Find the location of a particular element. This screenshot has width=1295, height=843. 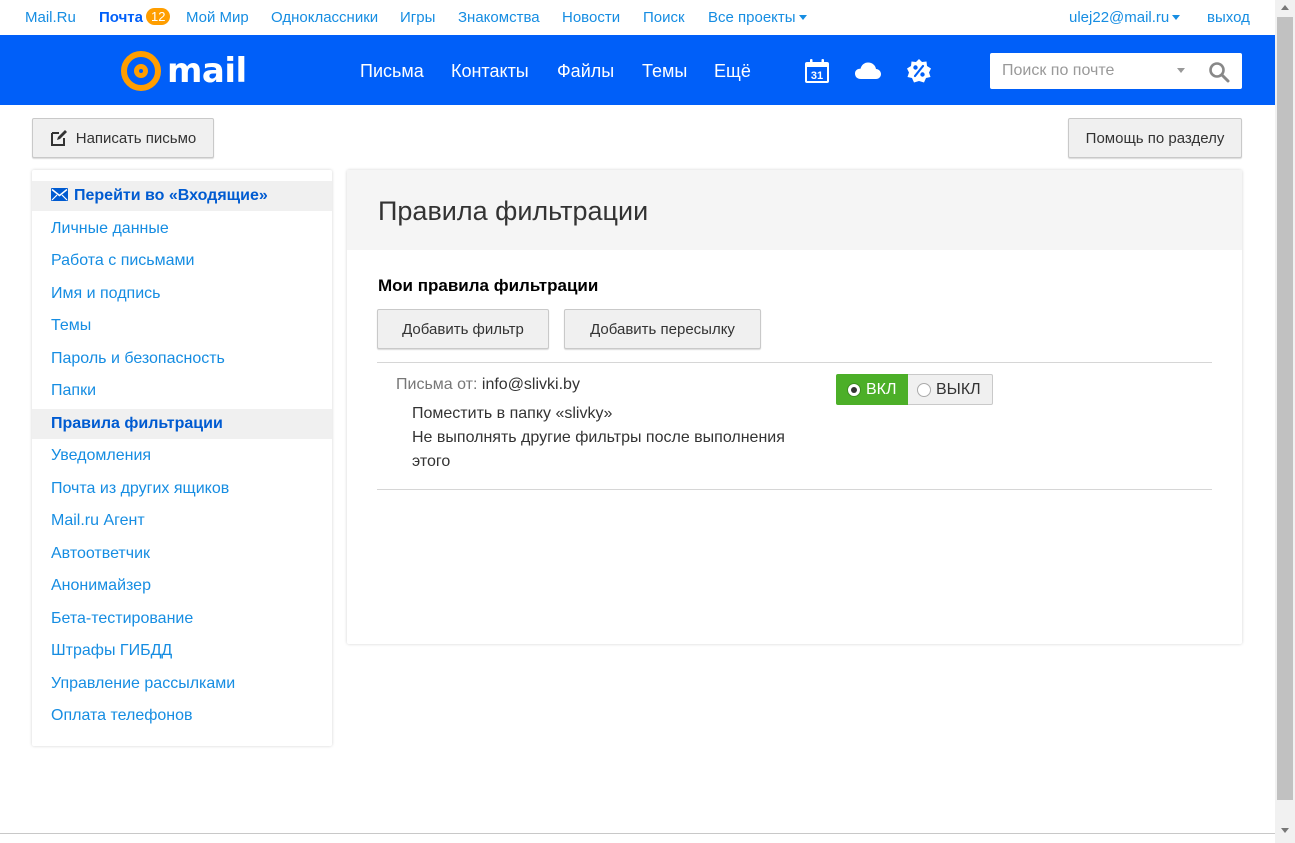

sidebar-item-beta-testing: Бета-тестирование is located at coordinates (182, 619).